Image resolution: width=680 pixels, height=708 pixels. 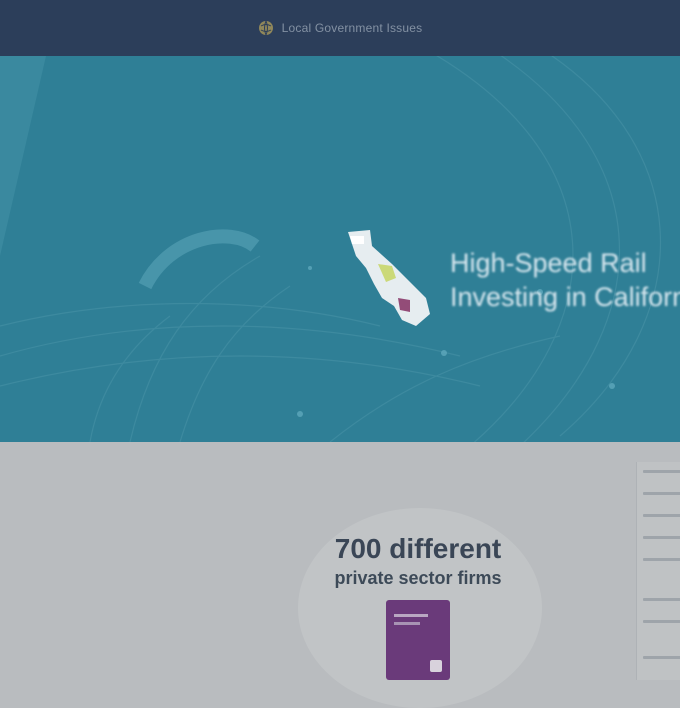 I want to click on product-image, so click(x=418, y=640).